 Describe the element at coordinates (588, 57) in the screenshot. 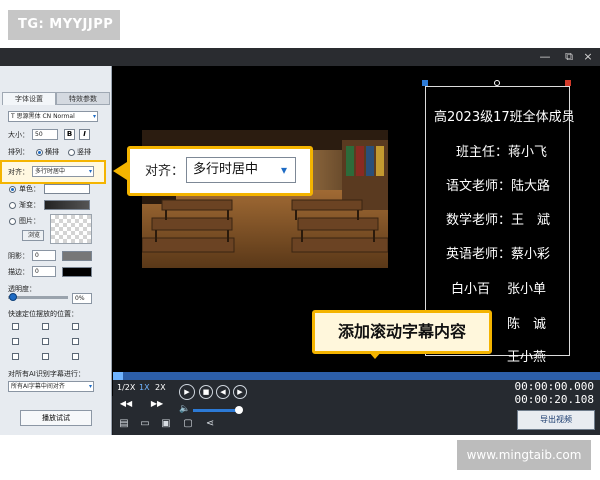

I see `close-icon: ×` at that location.